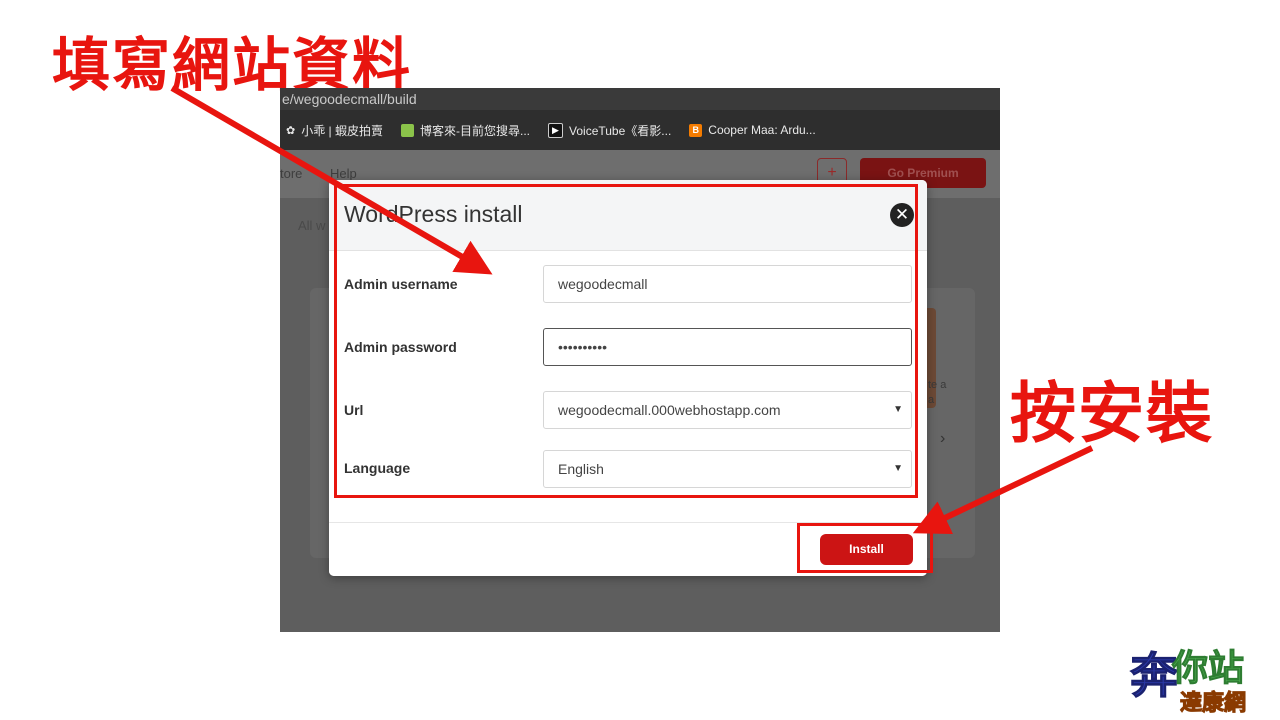 The height and width of the screenshot is (720, 1280). I want to click on svg-text: 達康網, so click(1213, 703).